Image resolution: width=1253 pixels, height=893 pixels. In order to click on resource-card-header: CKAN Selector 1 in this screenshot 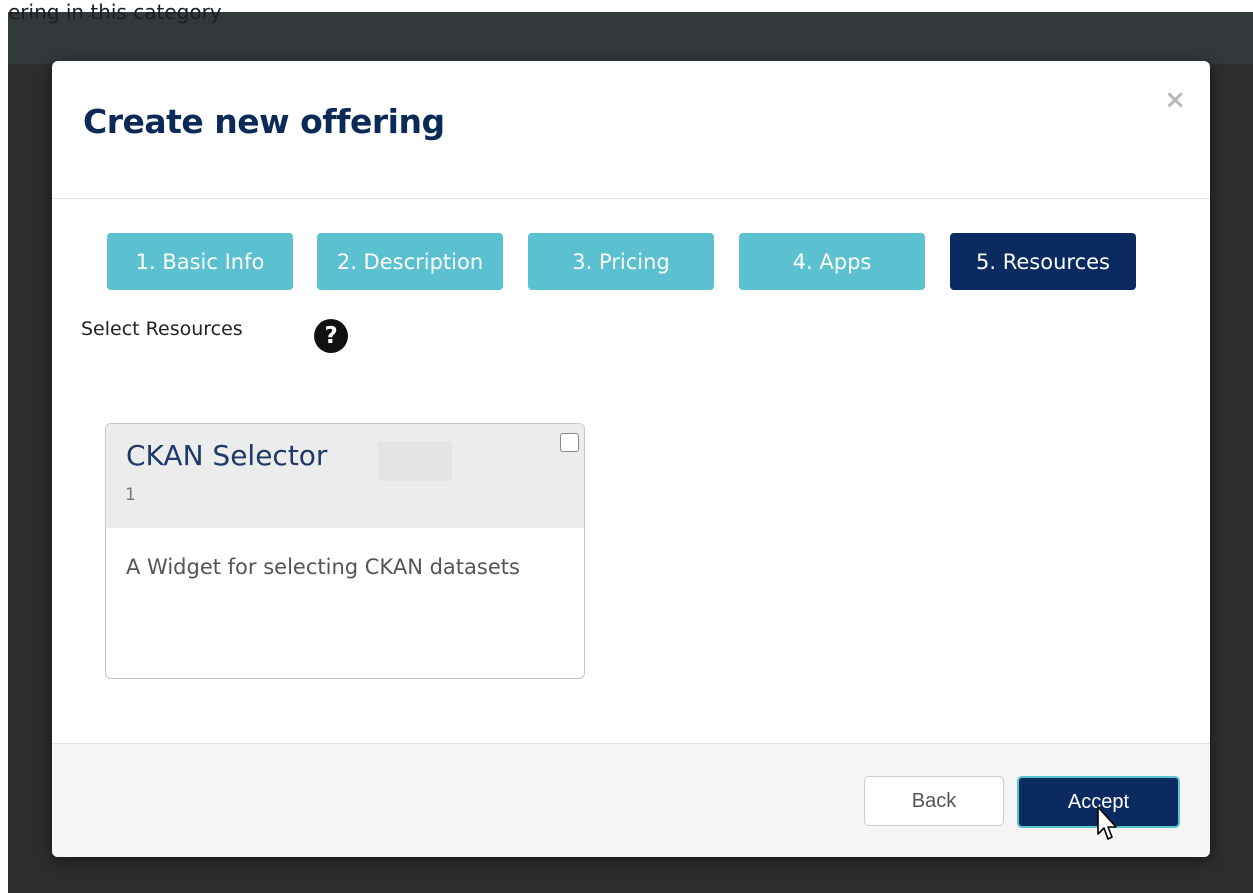, I will do `click(345, 476)`.